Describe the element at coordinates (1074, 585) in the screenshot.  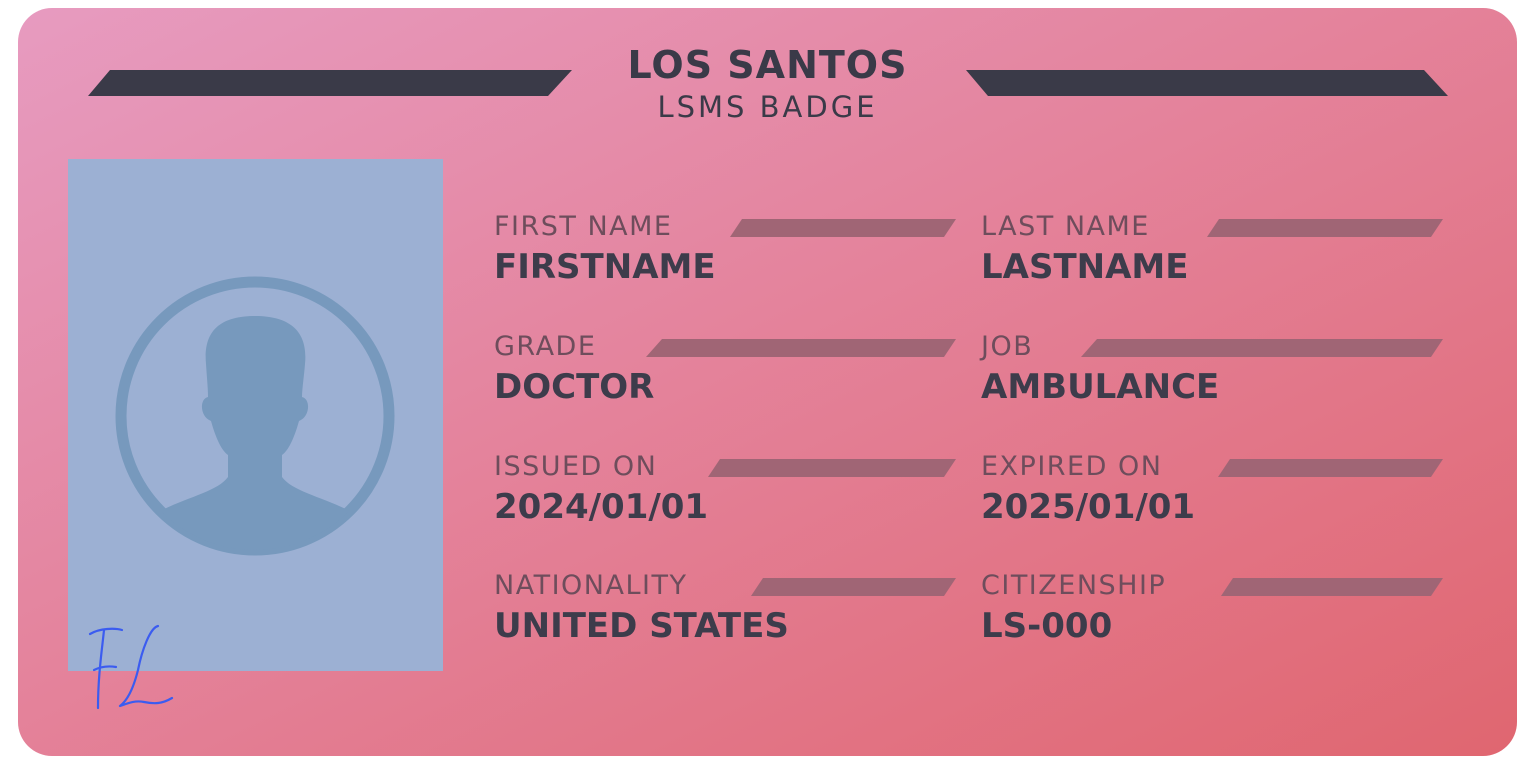
I see `field-label: CITIZENSHIP` at that location.